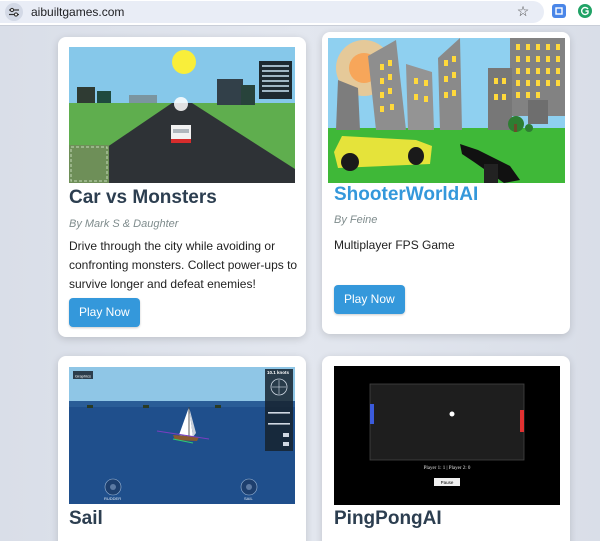 This screenshot has height=541, width=600. Describe the element at coordinates (83, 376) in the screenshot. I see `graphics-menu-label: Graphics` at that location.